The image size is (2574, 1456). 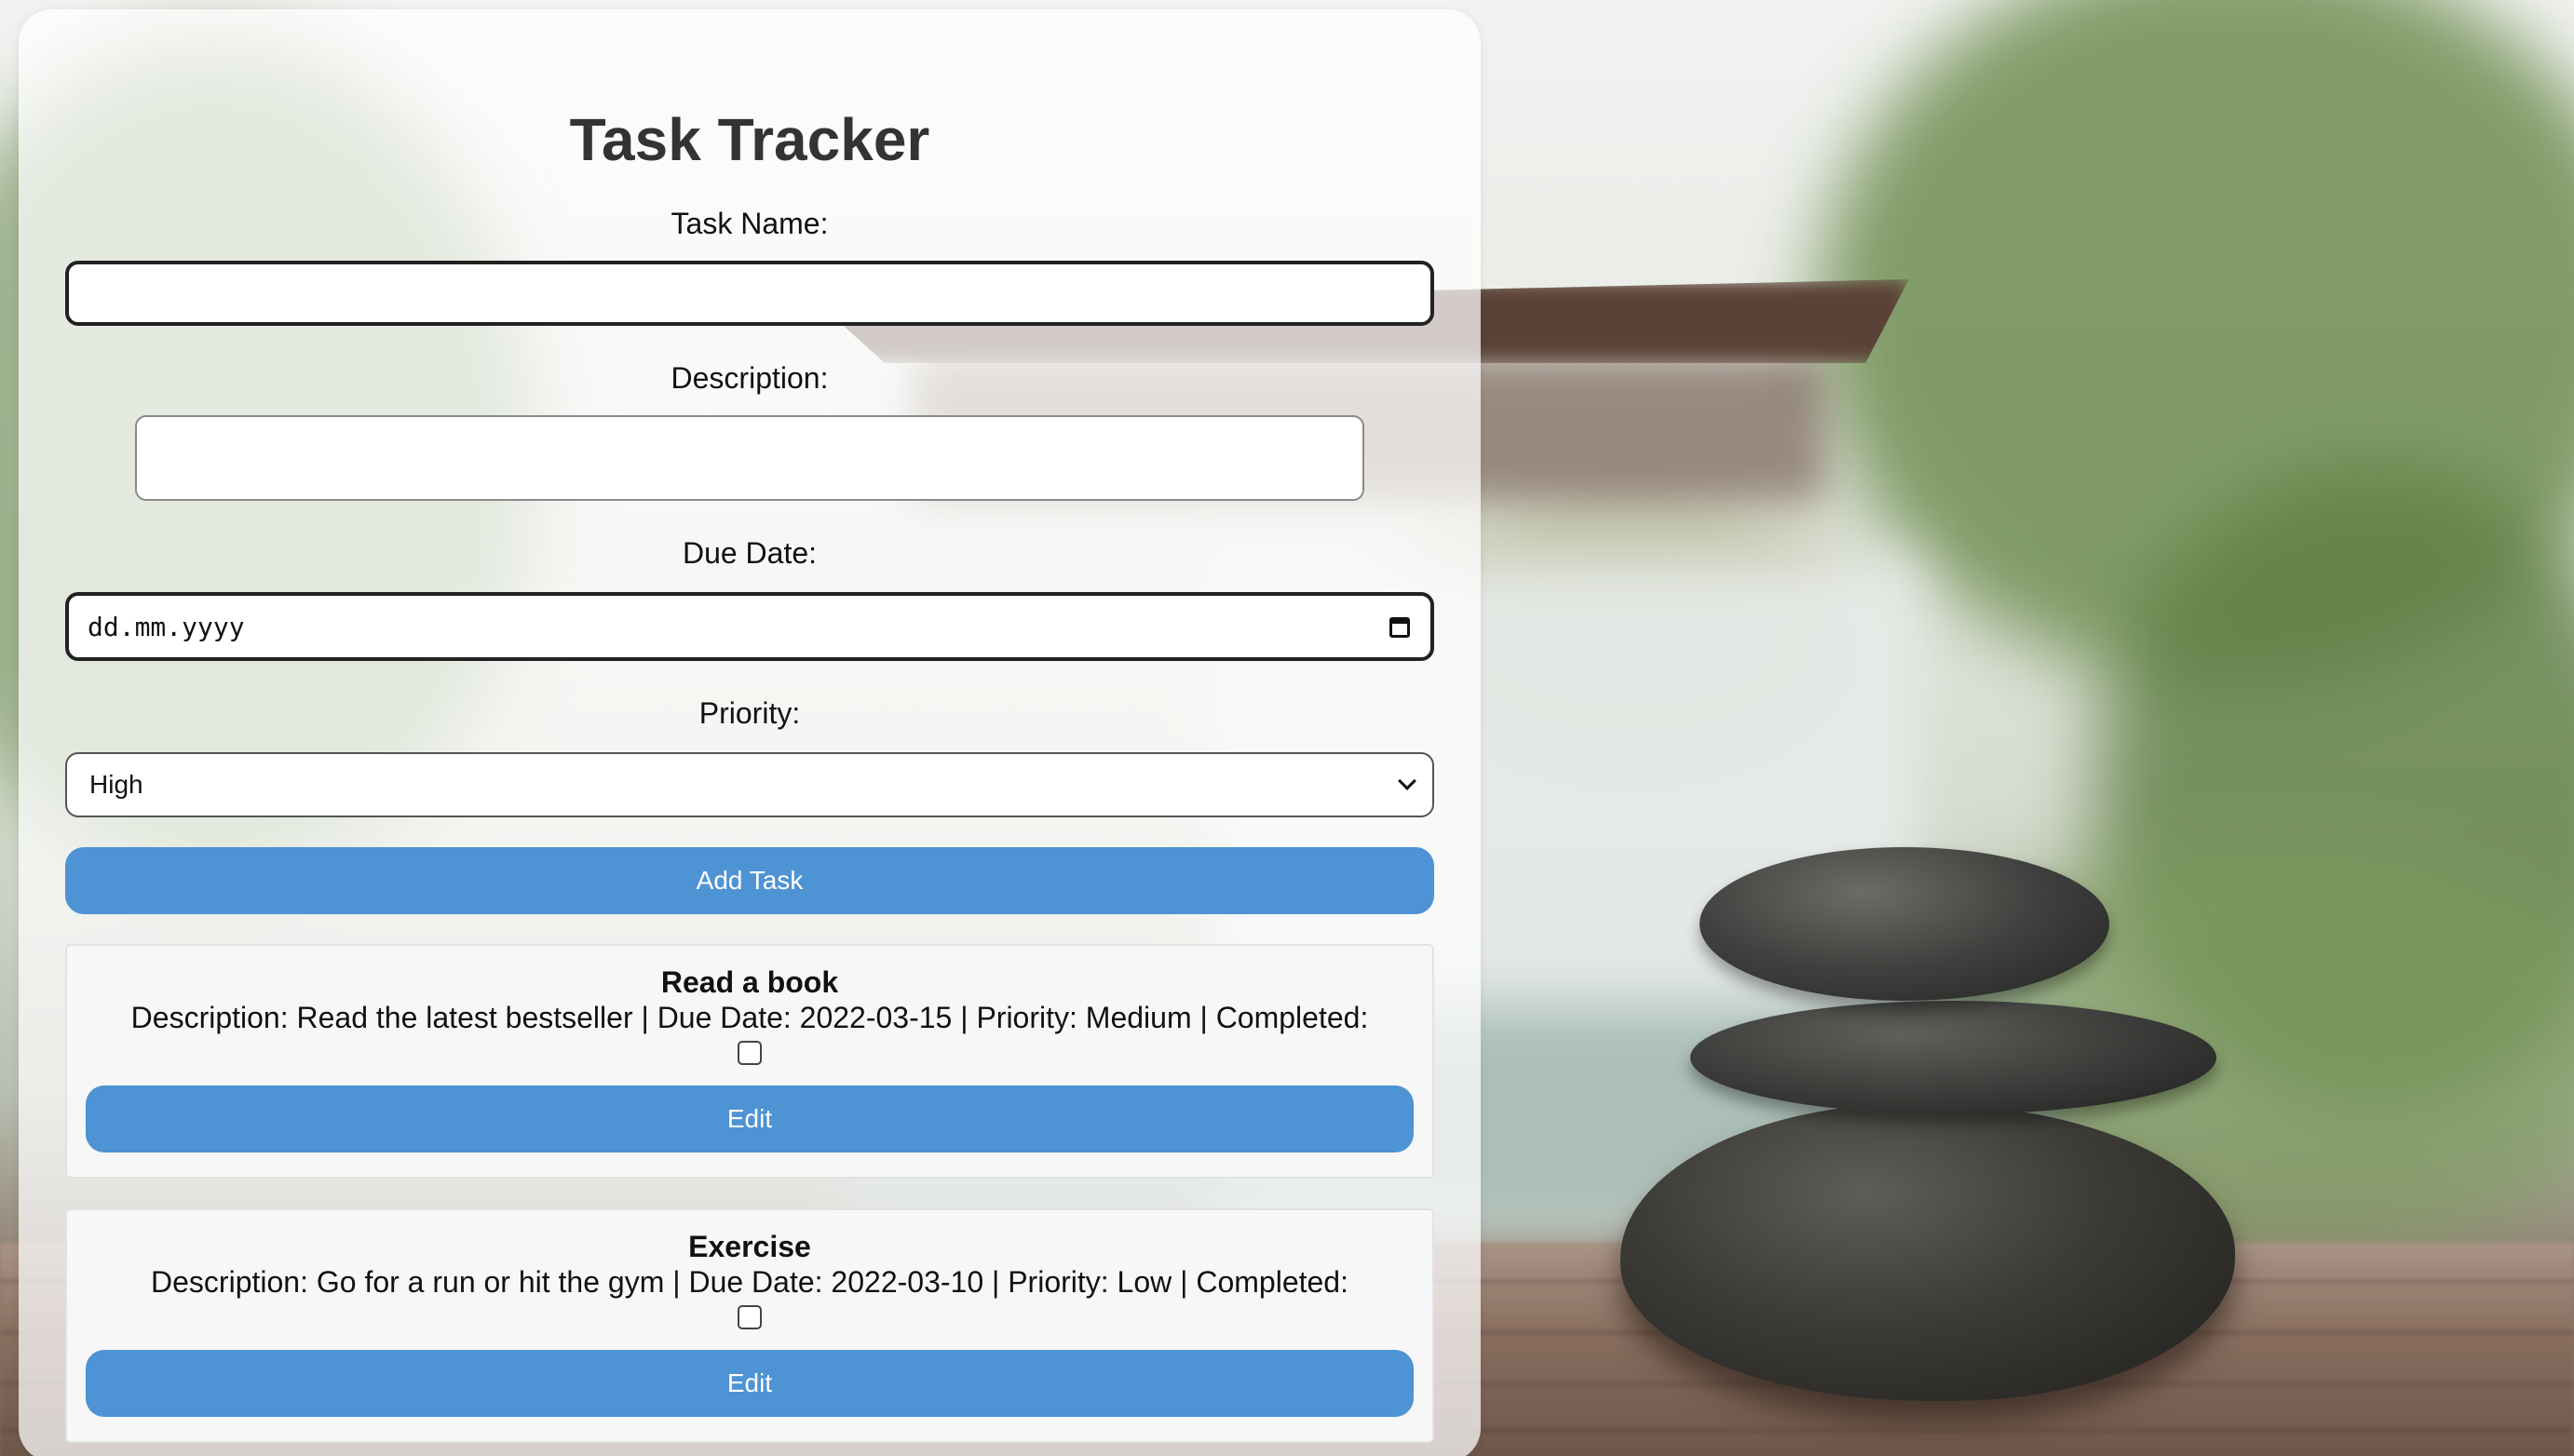 I want to click on task-name-label: Task Name:, so click(x=750, y=223).